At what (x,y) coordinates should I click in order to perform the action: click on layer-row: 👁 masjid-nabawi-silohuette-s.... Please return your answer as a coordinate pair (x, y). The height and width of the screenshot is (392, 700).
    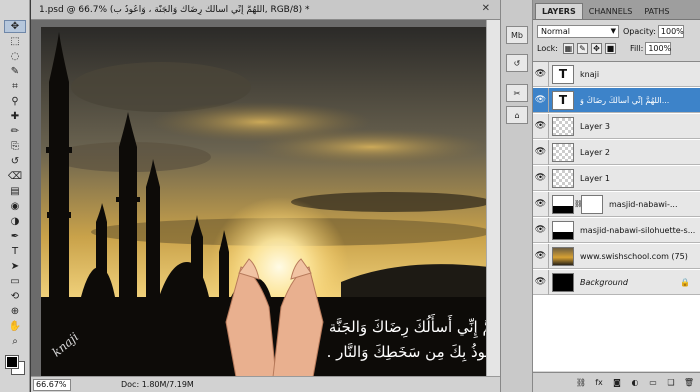
    Looking at the image, I should click on (616, 230).